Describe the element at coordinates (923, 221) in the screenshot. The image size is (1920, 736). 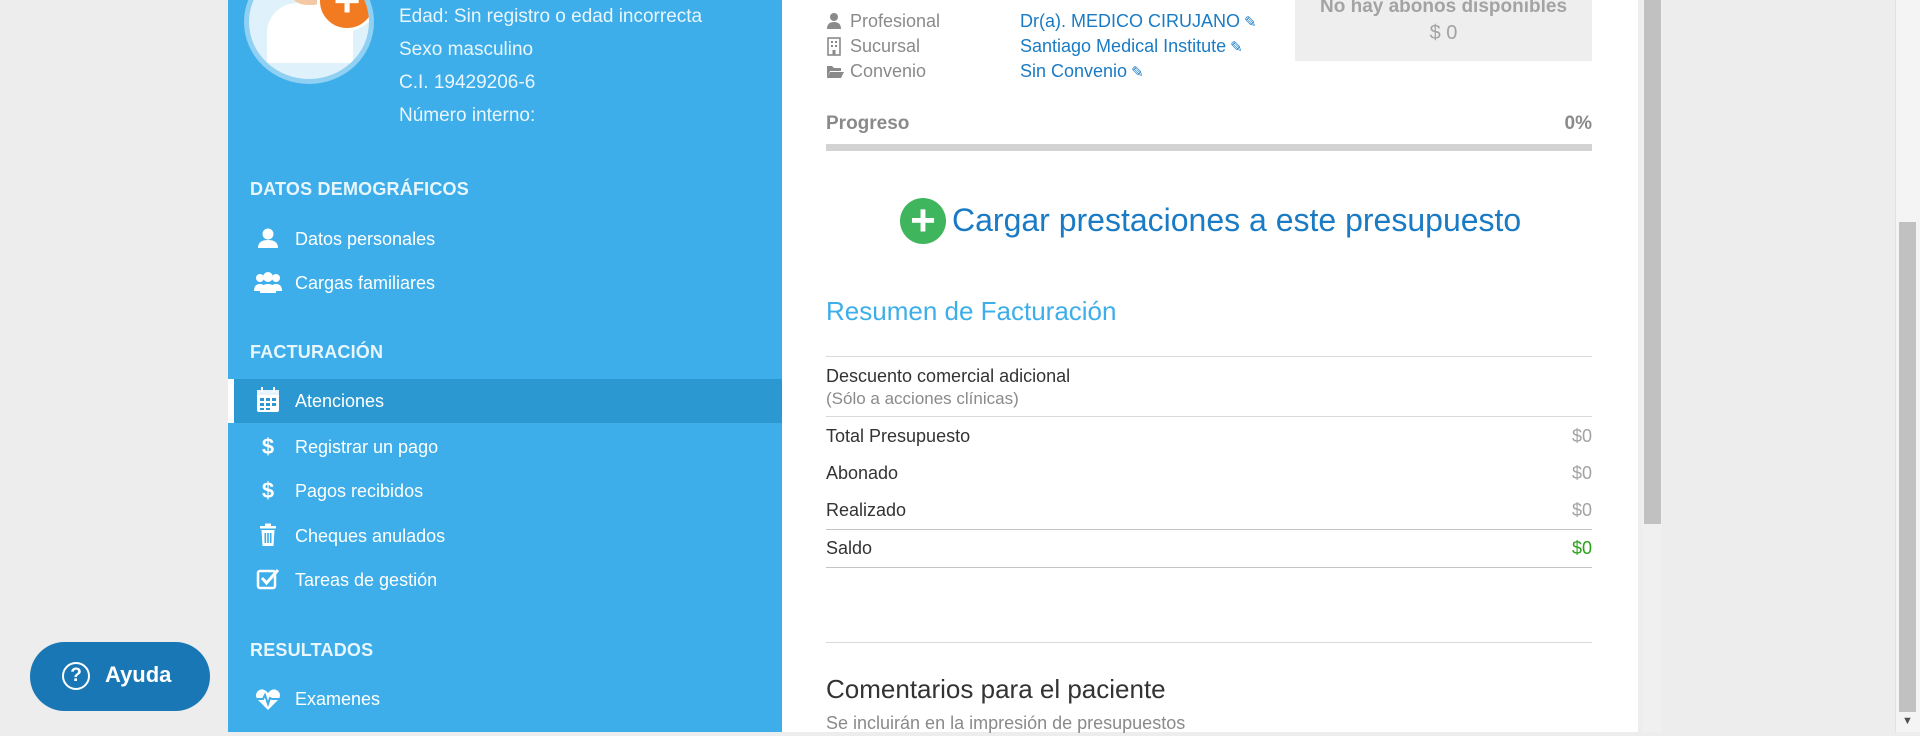
I see `plus-circle-icon: +` at that location.